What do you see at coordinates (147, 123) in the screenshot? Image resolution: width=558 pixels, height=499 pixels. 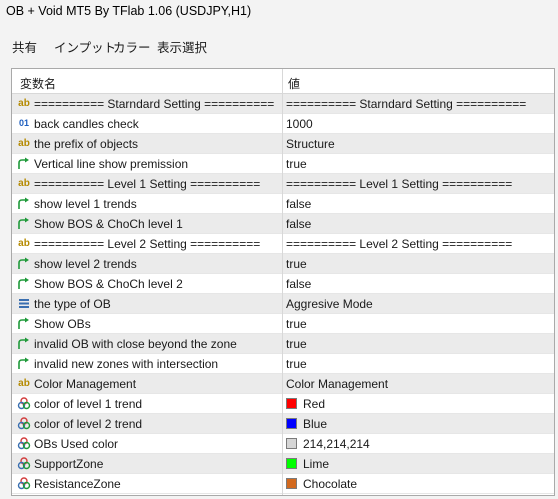 I see `variable-name-cell: 01 back candles check` at bounding box center [147, 123].